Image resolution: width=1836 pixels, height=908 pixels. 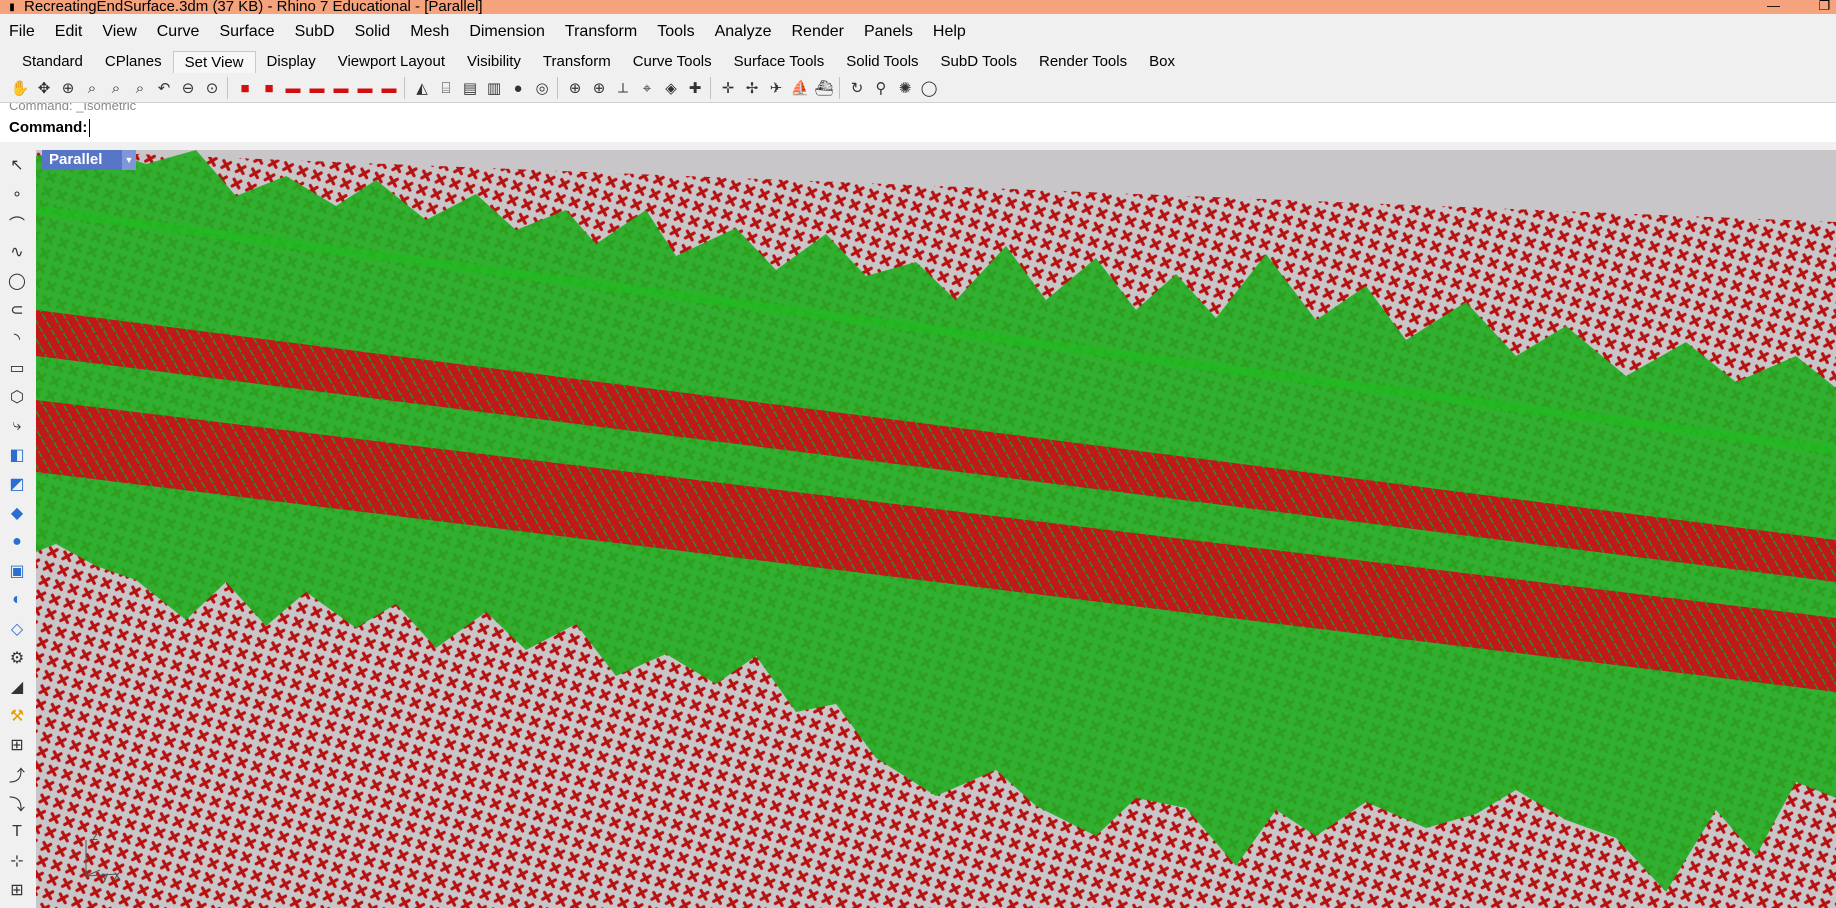 What do you see at coordinates (82, 160) in the screenshot?
I see `viewport-title-tab: Parallel` at bounding box center [82, 160].